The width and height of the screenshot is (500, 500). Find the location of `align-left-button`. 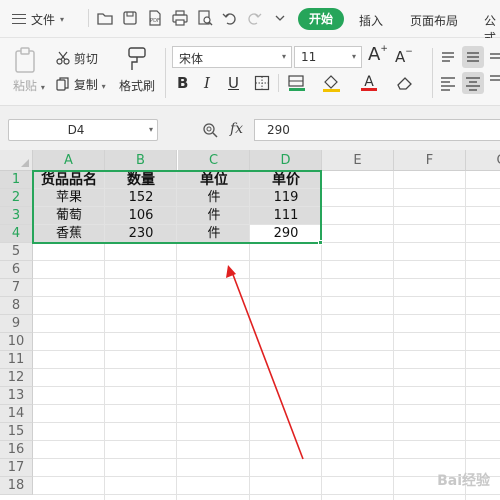

align-left-button is located at coordinates (448, 83).